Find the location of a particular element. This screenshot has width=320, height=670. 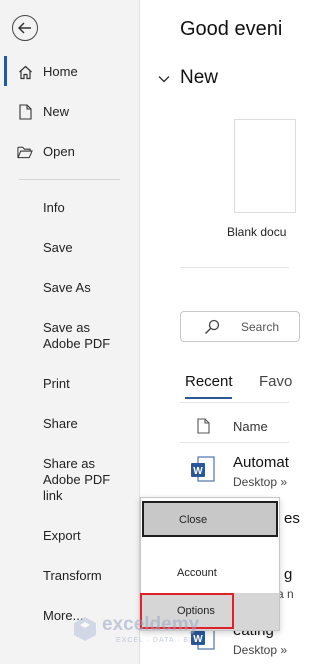

sidebar-item-label: Share is located at coordinates (60, 423).